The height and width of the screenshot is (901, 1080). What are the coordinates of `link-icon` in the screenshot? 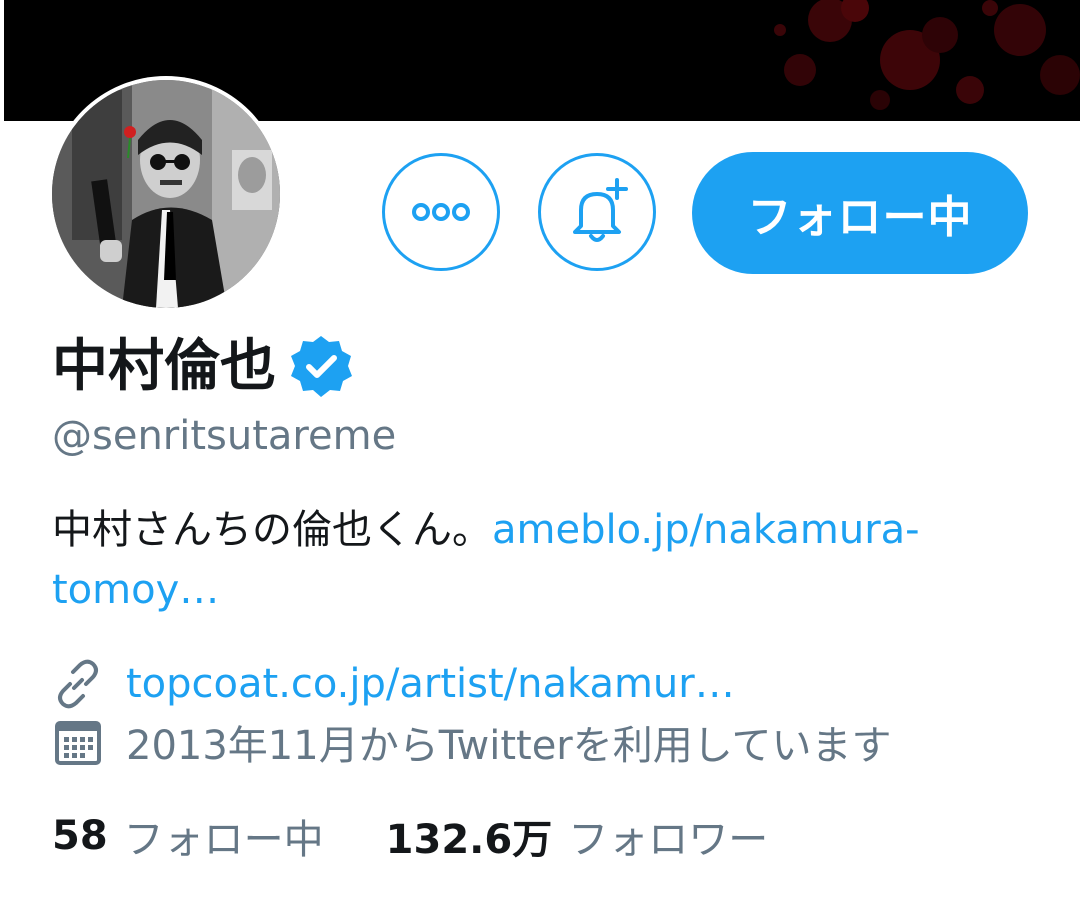 It's located at (78, 684).